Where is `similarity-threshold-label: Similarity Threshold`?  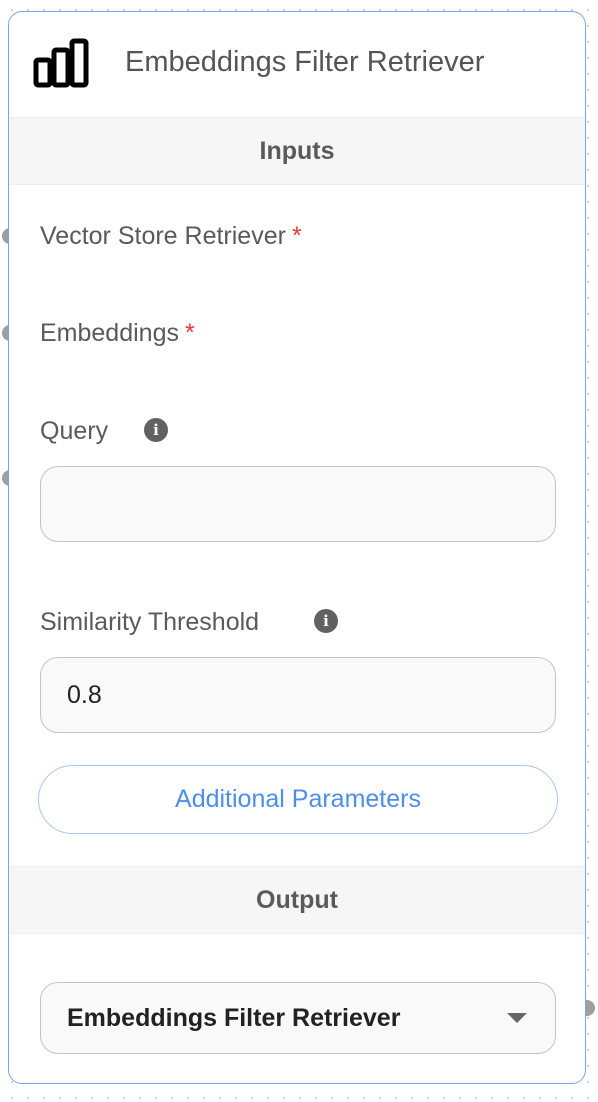
similarity-threshold-label: Similarity Threshold is located at coordinates (150, 622).